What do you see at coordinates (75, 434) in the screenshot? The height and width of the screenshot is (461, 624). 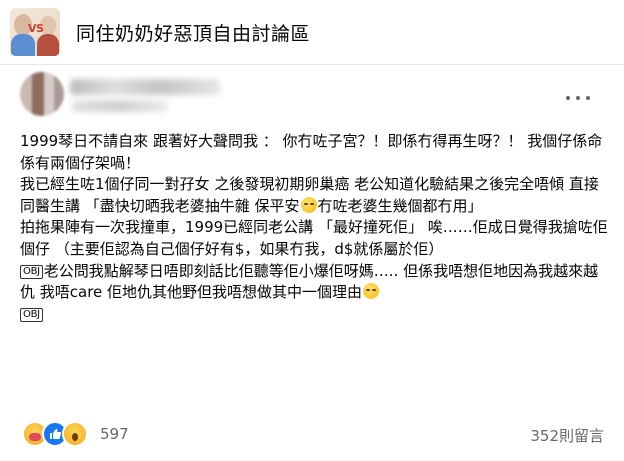 I see `wow-icon` at bounding box center [75, 434].